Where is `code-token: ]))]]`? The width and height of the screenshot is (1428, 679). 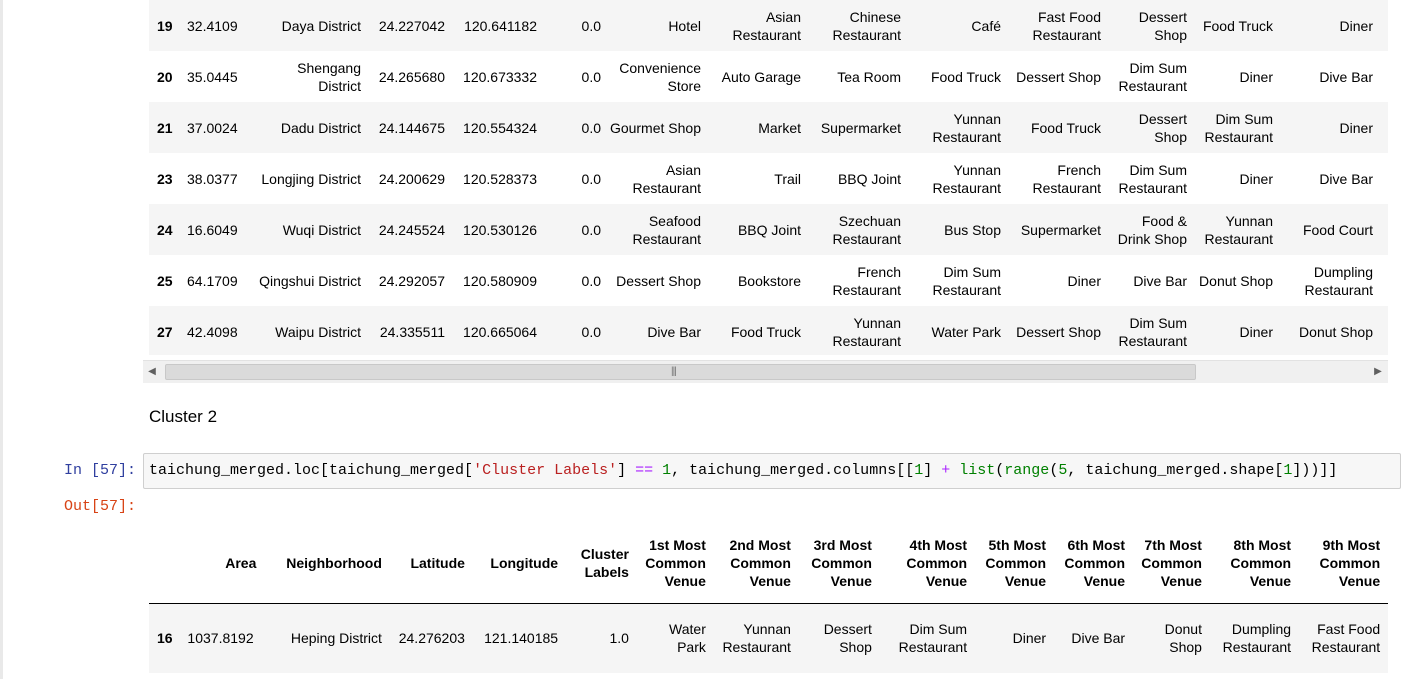 code-token: ]))]] is located at coordinates (1315, 470).